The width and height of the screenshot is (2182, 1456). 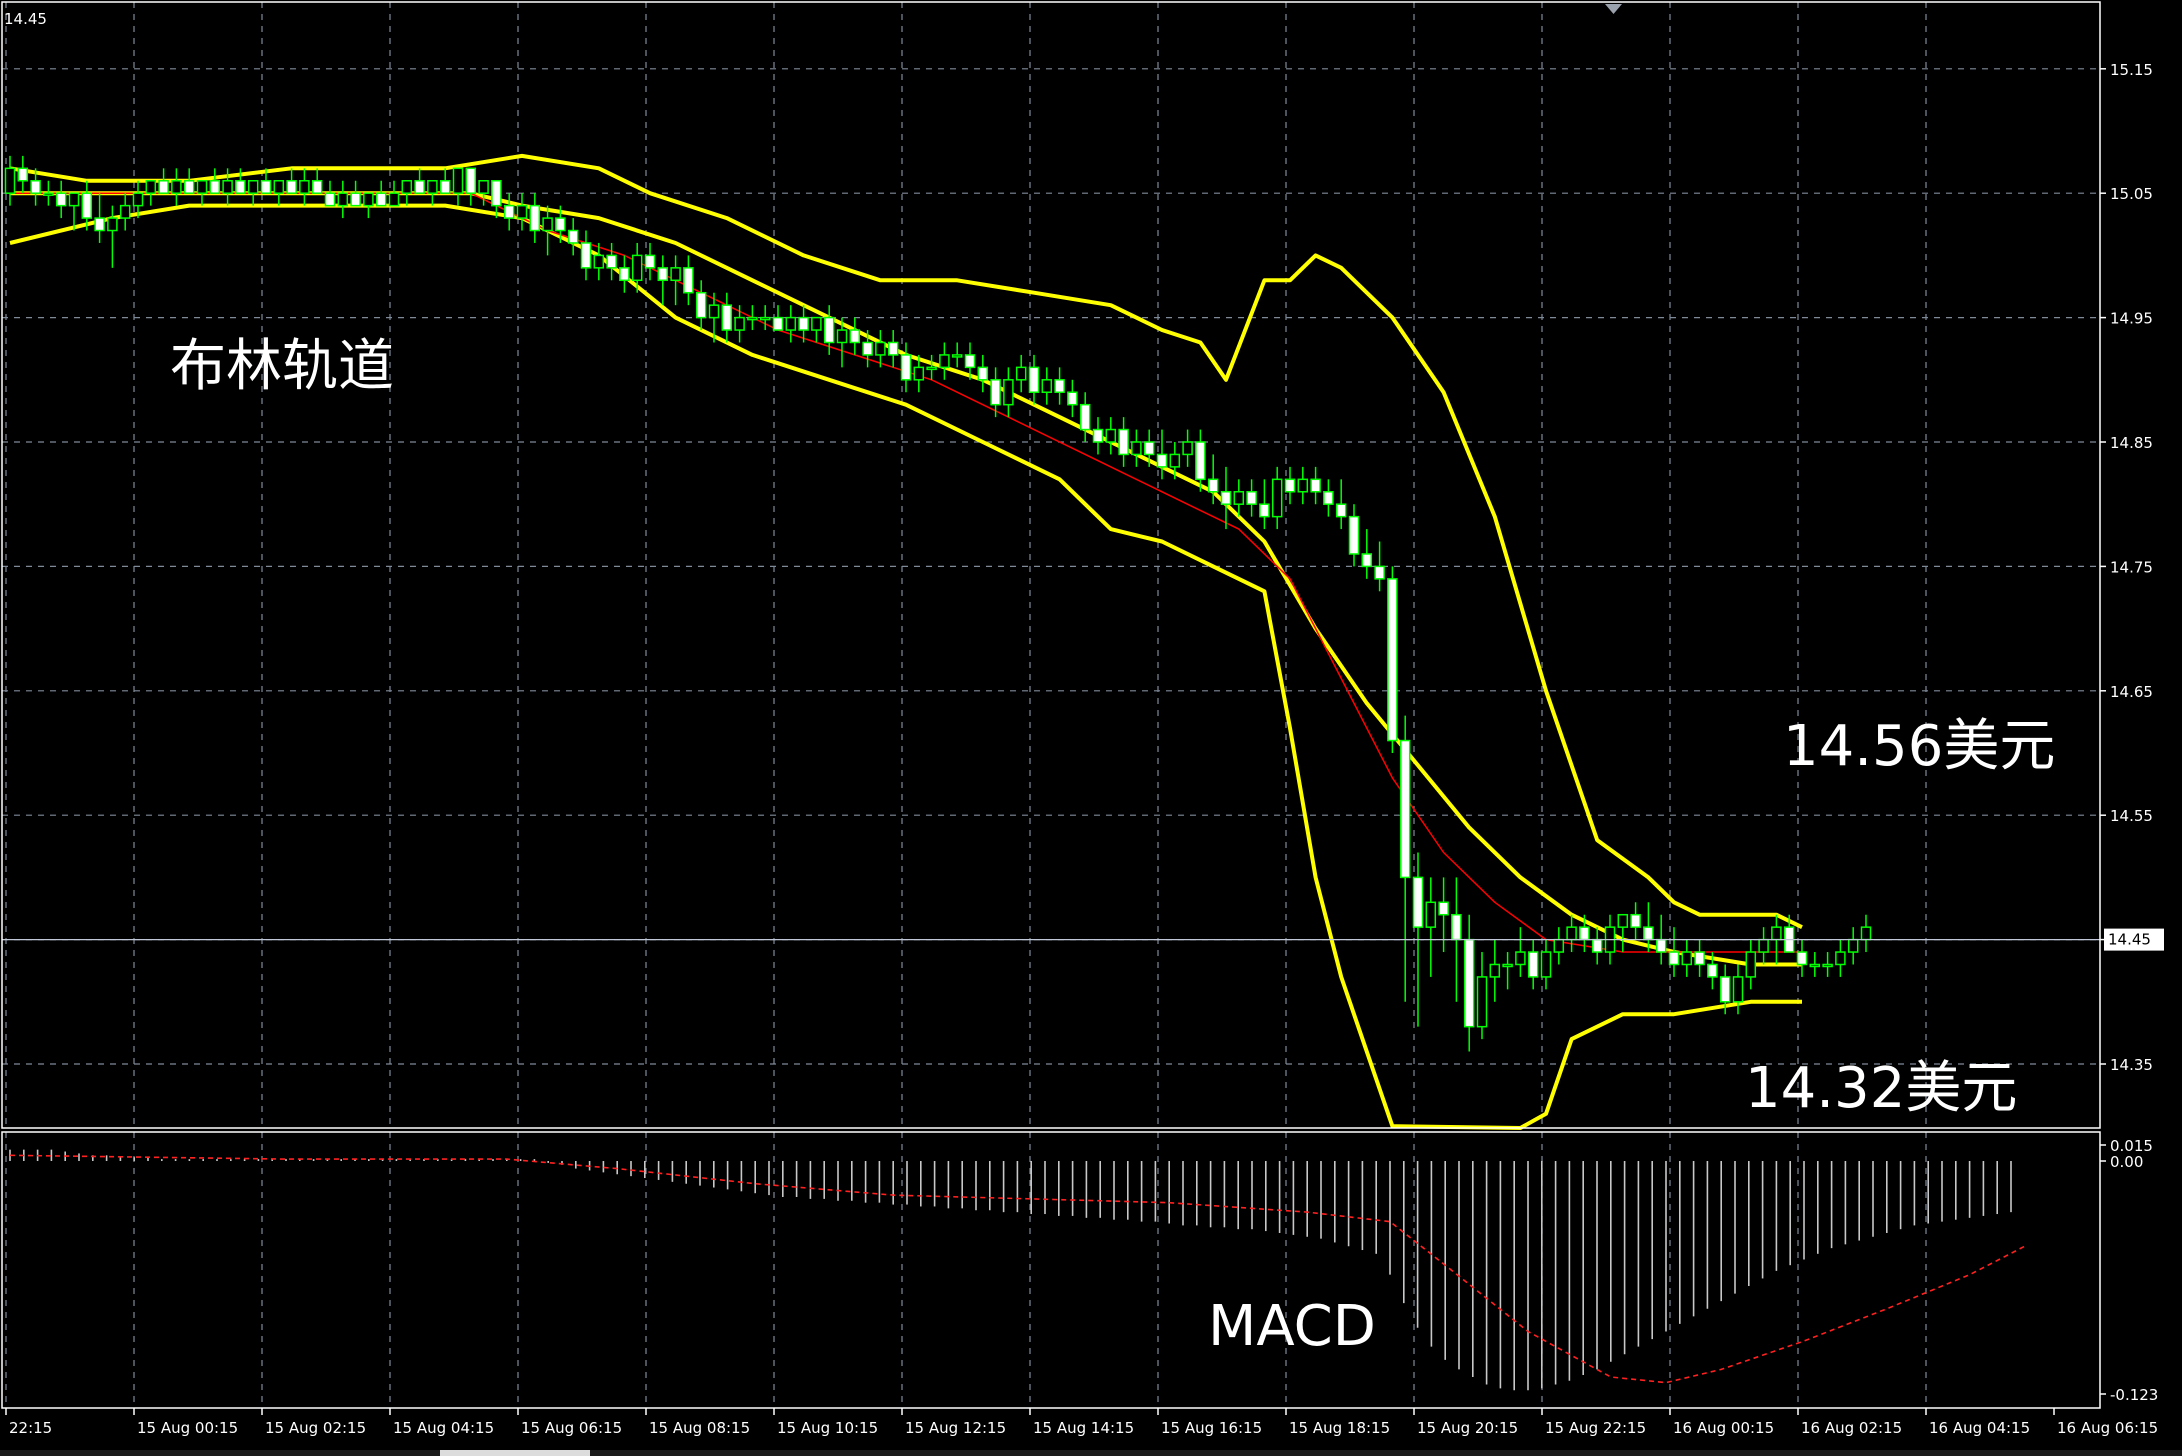 What do you see at coordinates (515, 1453) in the screenshot?
I see `scrollbar-thumb` at bounding box center [515, 1453].